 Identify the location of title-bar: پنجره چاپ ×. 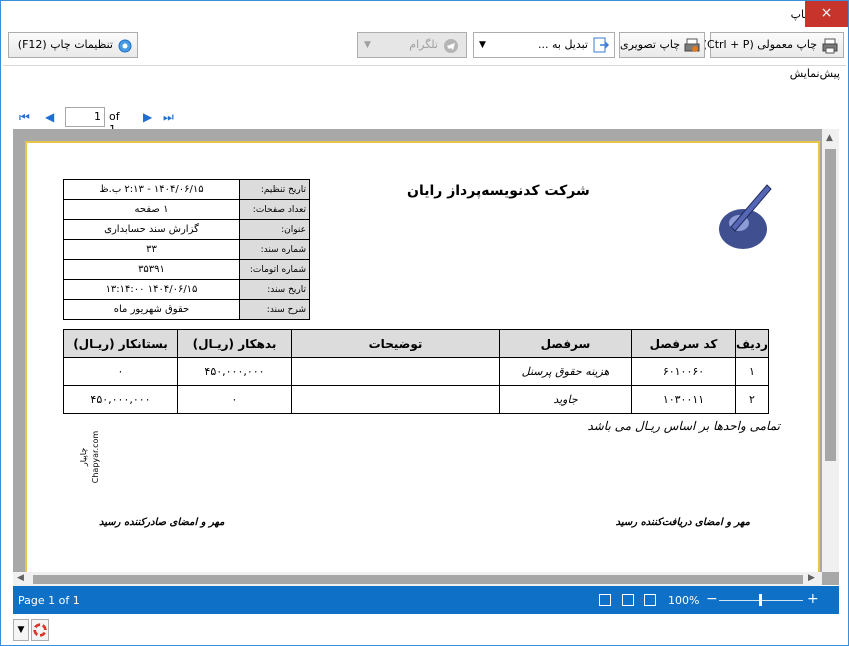
(424, 15).